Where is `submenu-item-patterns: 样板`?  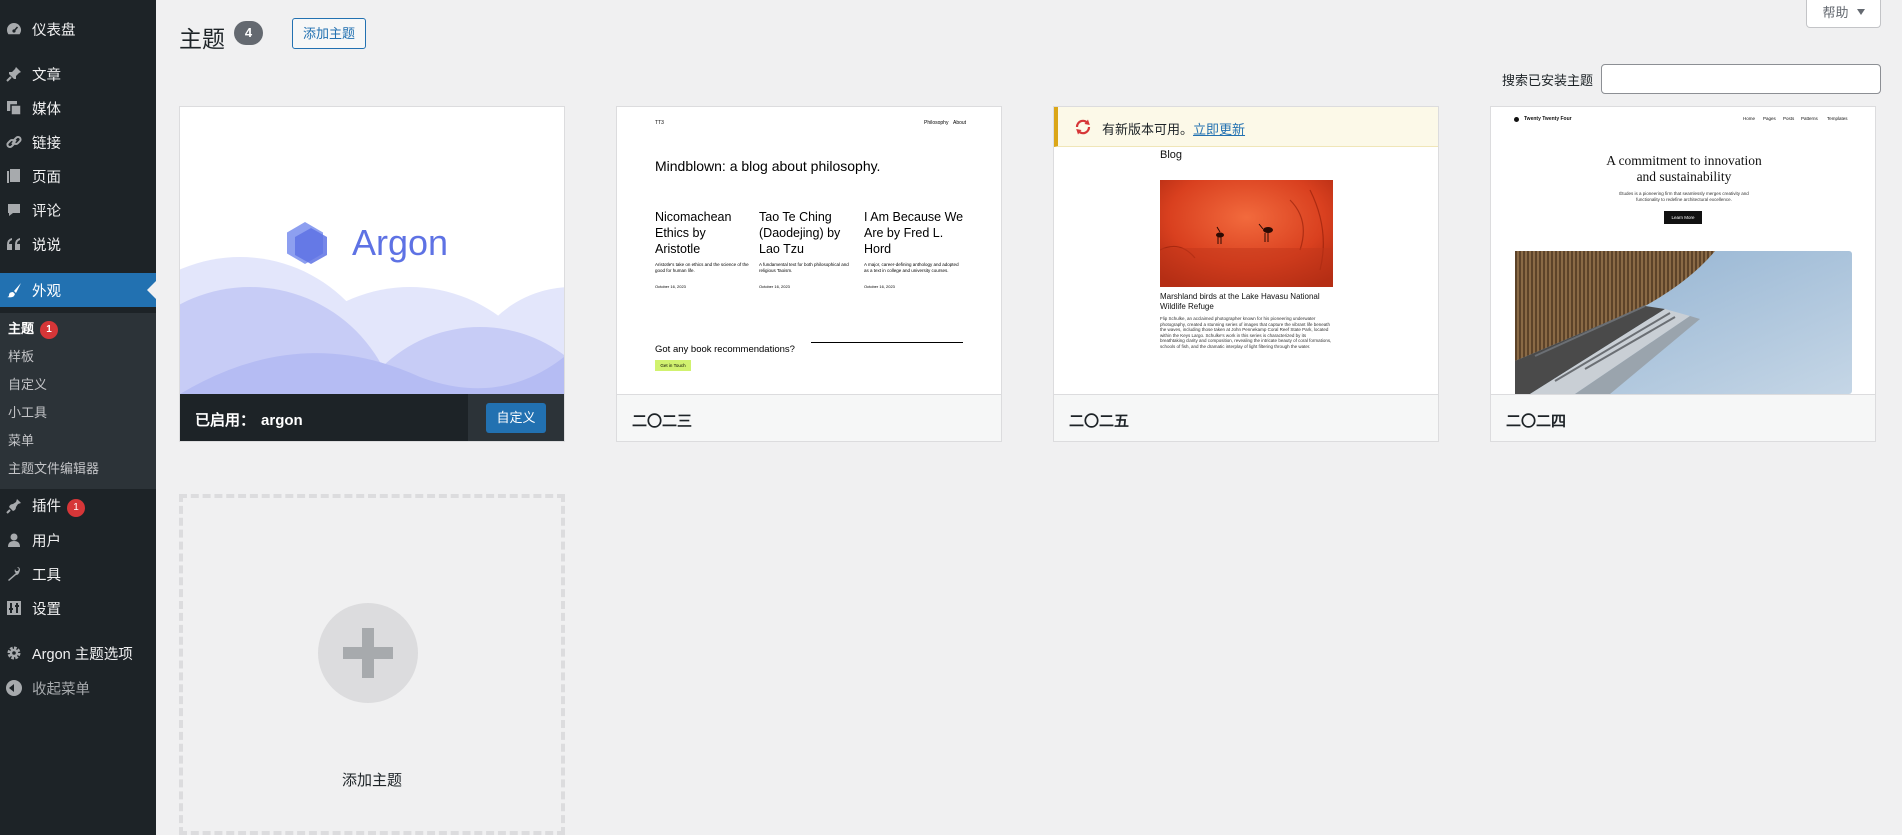 submenu-item-patterns: 样板 is located at coordinates (21, 357).